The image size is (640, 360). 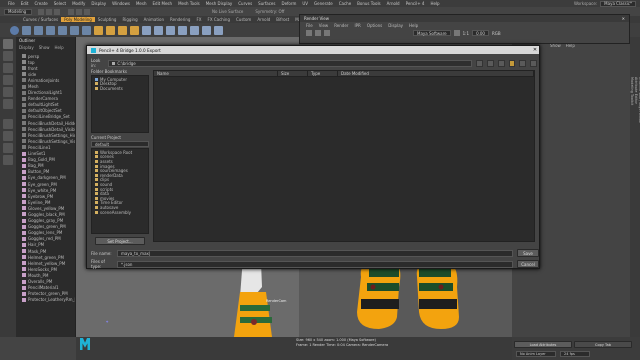 I want to click on cylinder-icon, so click(x=38, y=30).